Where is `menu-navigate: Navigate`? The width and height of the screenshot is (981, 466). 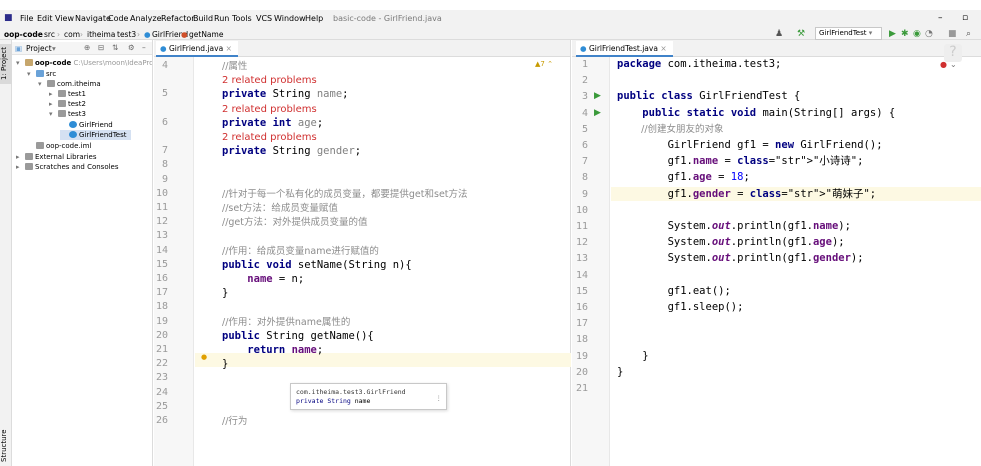 menu-navigate: Navigate is located at coordinates (93, 18).